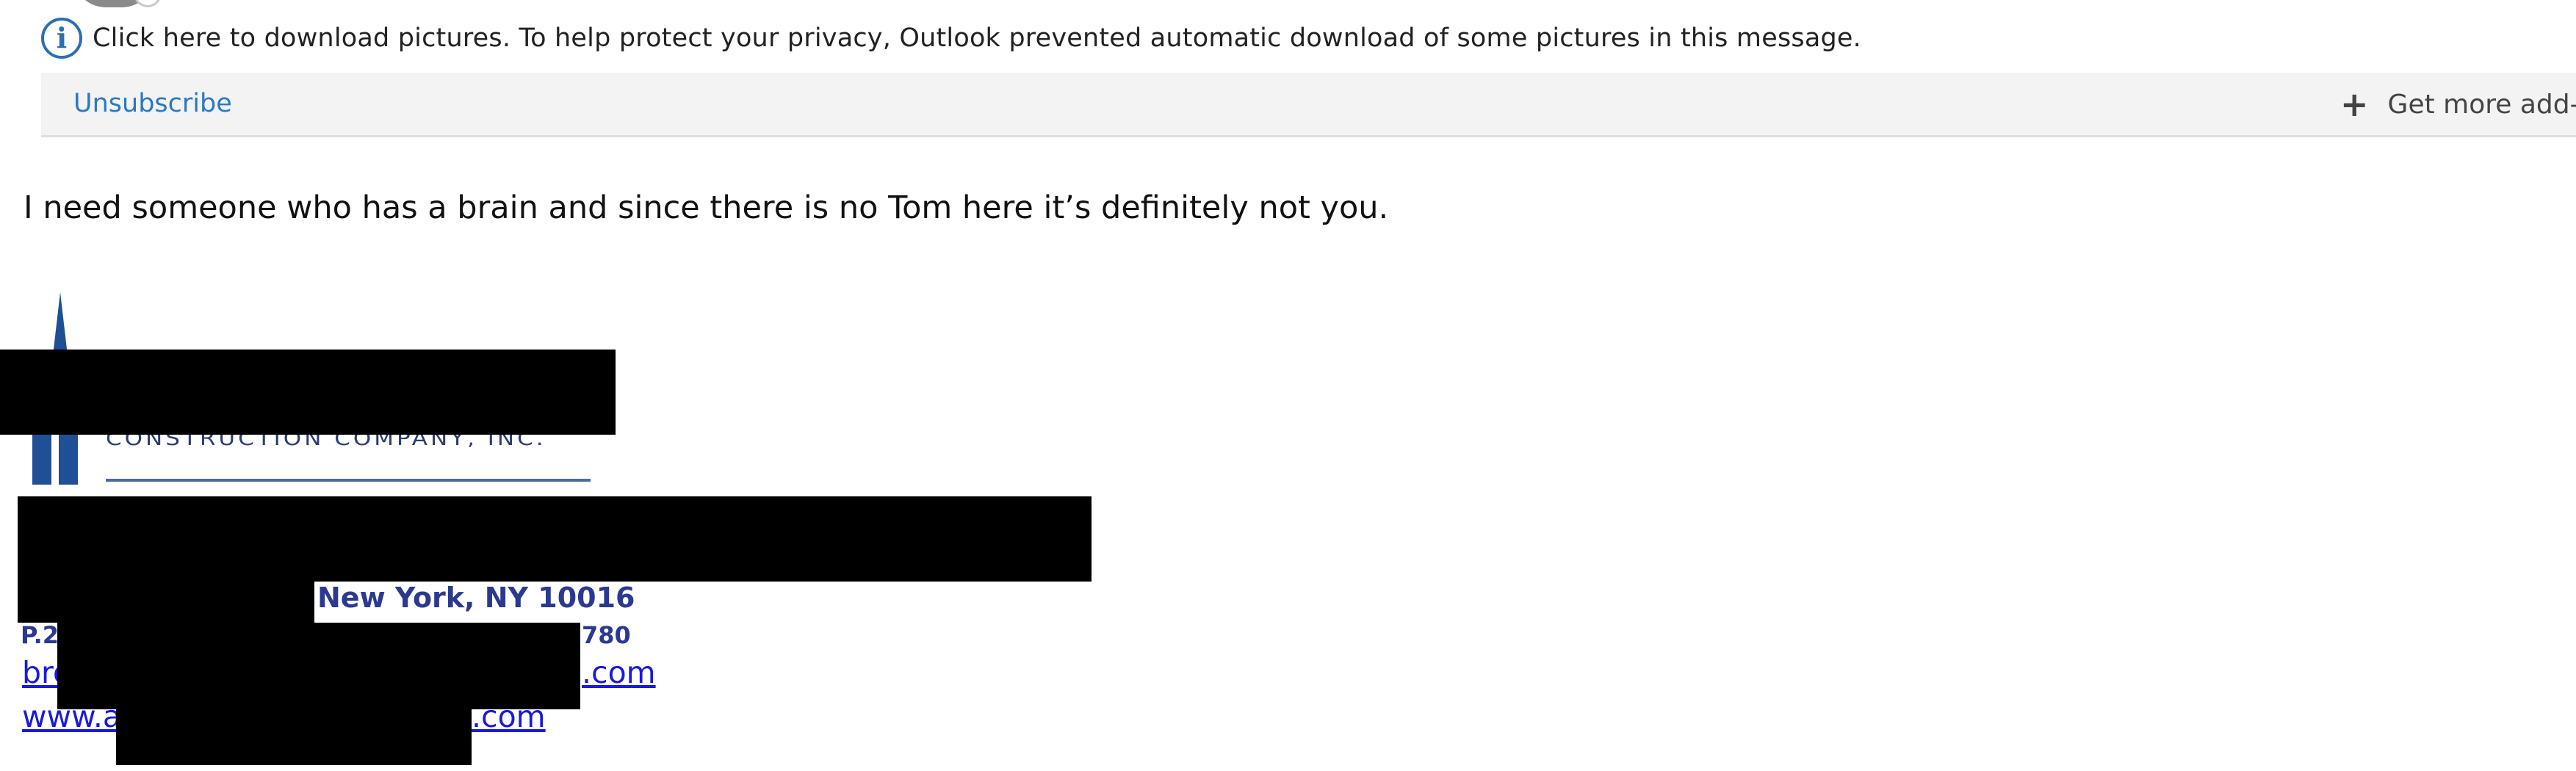  What do you see at coordinates (148, 3) in the screenshot?
I see `presence-indicator` at bounding box center [148, 3].